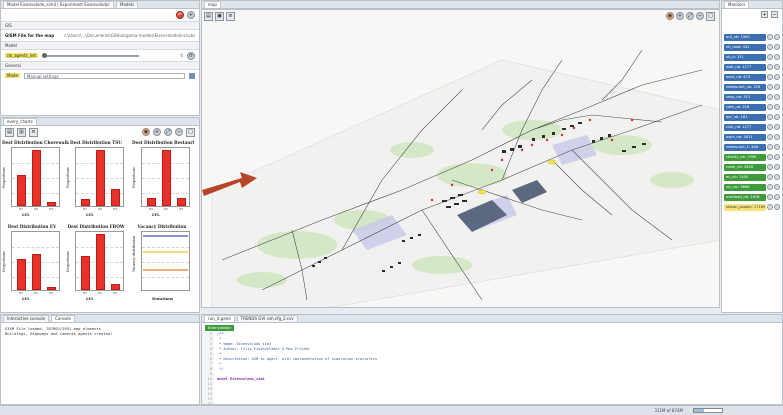  What do you see at coordinates (745, 177) in the screenshot?
I see `monitor-value: ev_nb: 1400` at bounding box center [745, 177].